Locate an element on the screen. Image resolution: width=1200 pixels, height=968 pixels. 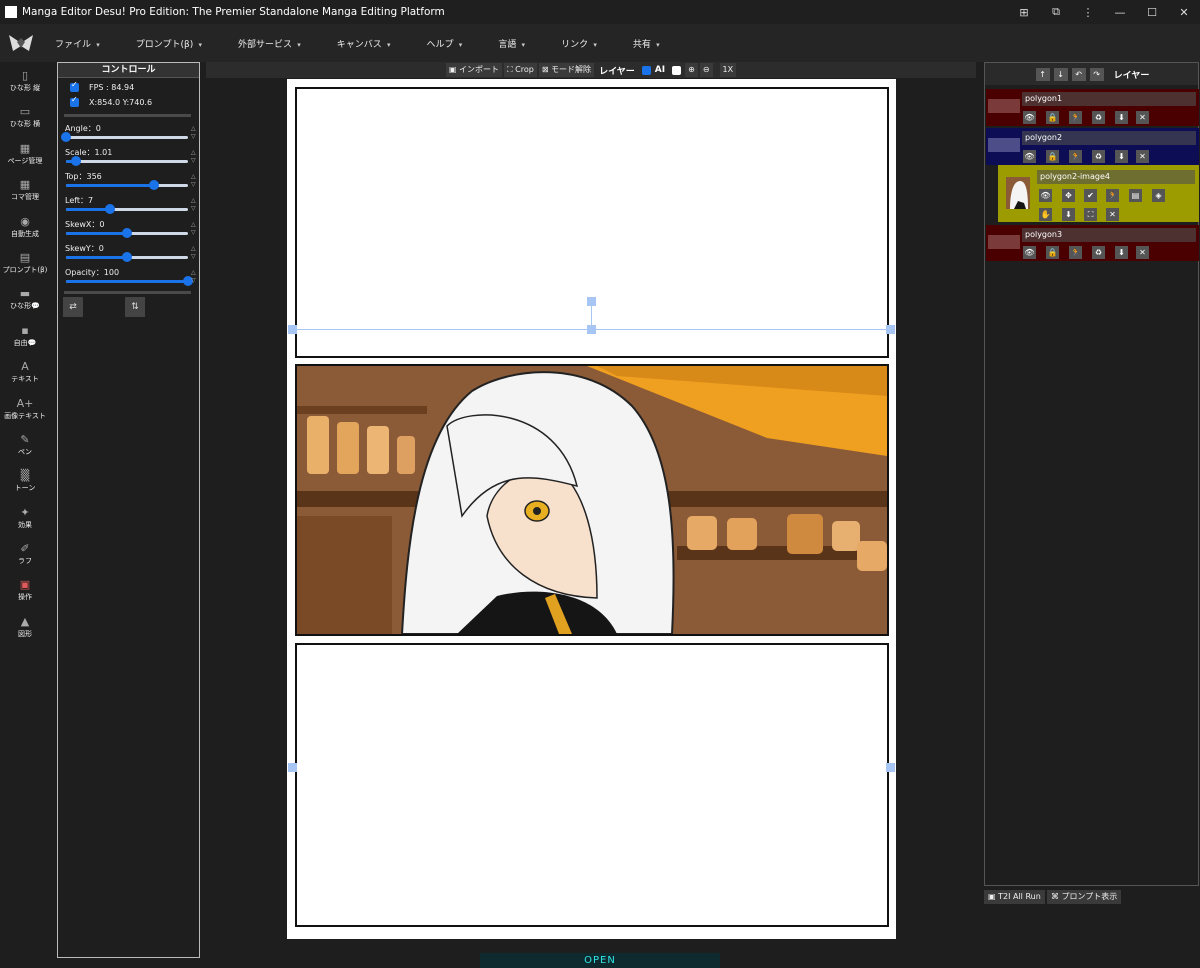
selection-handle-bottom-right is located at coordinates (890, 767).